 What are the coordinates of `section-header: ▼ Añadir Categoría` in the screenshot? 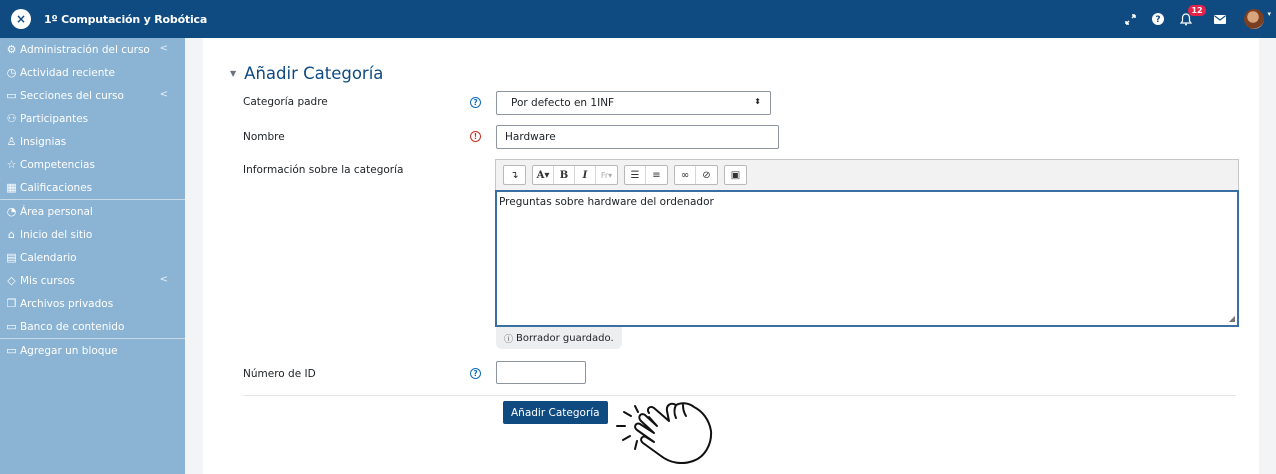 It's located at (306, 73).